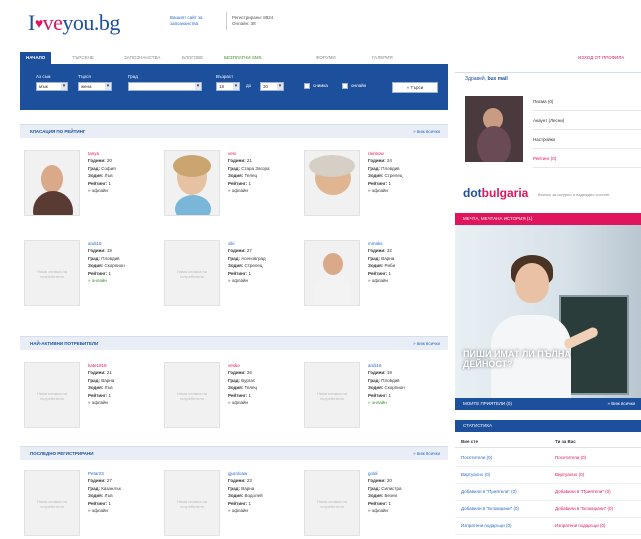 This screenshot has height=539, width=641. What do you see at coordinates (142, 58) in the screenshot?
I see `tab-dating: Запознанства` at bounding box center [142, 58].